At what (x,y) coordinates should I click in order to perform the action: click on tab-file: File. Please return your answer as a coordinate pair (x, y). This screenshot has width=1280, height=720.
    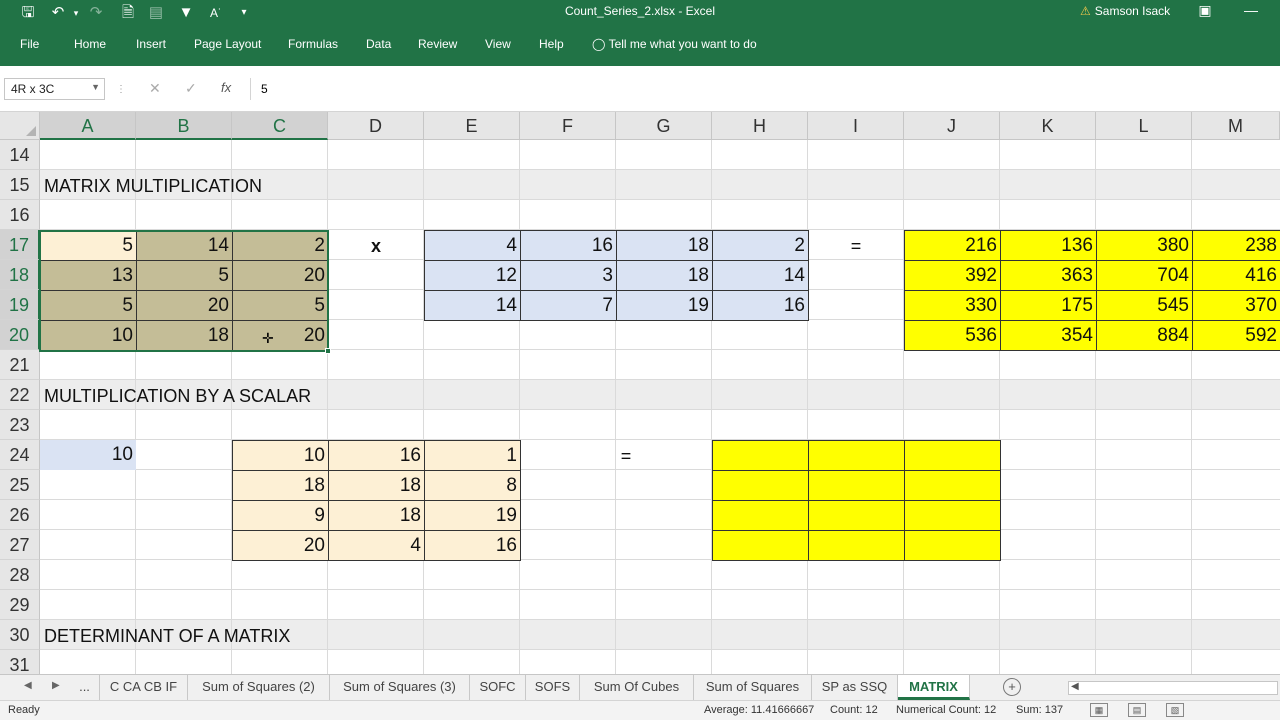
    Looking at the image, I should click on (29, 44).